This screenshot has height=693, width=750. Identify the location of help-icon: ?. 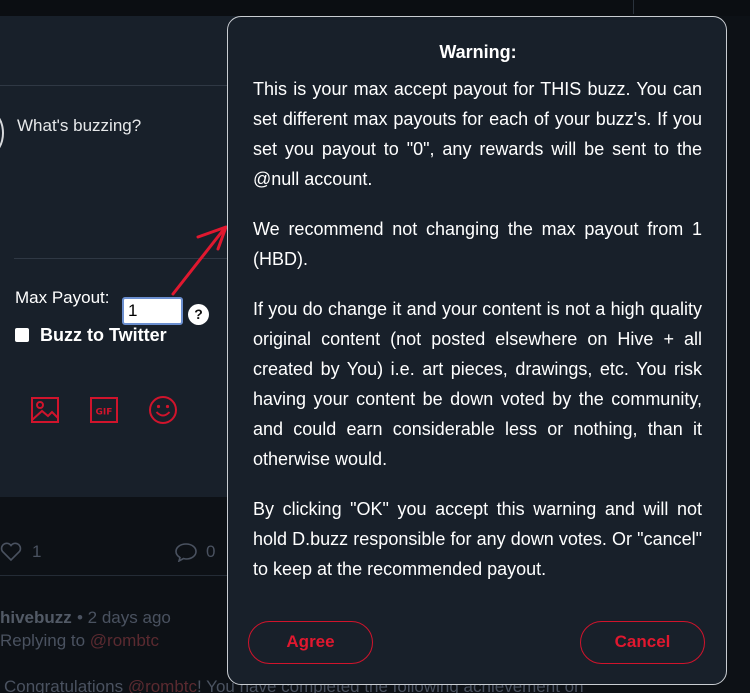
(198, 314).